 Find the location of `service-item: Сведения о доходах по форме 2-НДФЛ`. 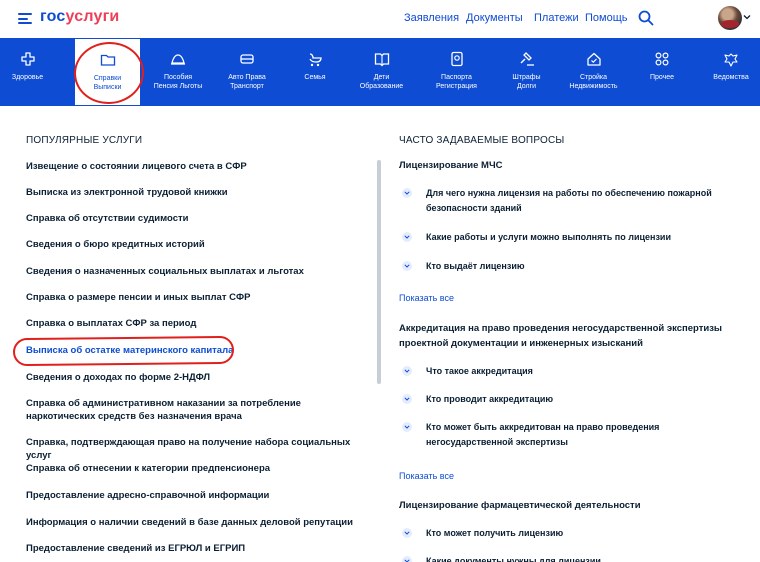

service-item: Сведения о доходах по форме 2-НДФЛ is located at coordinates (198, 377).